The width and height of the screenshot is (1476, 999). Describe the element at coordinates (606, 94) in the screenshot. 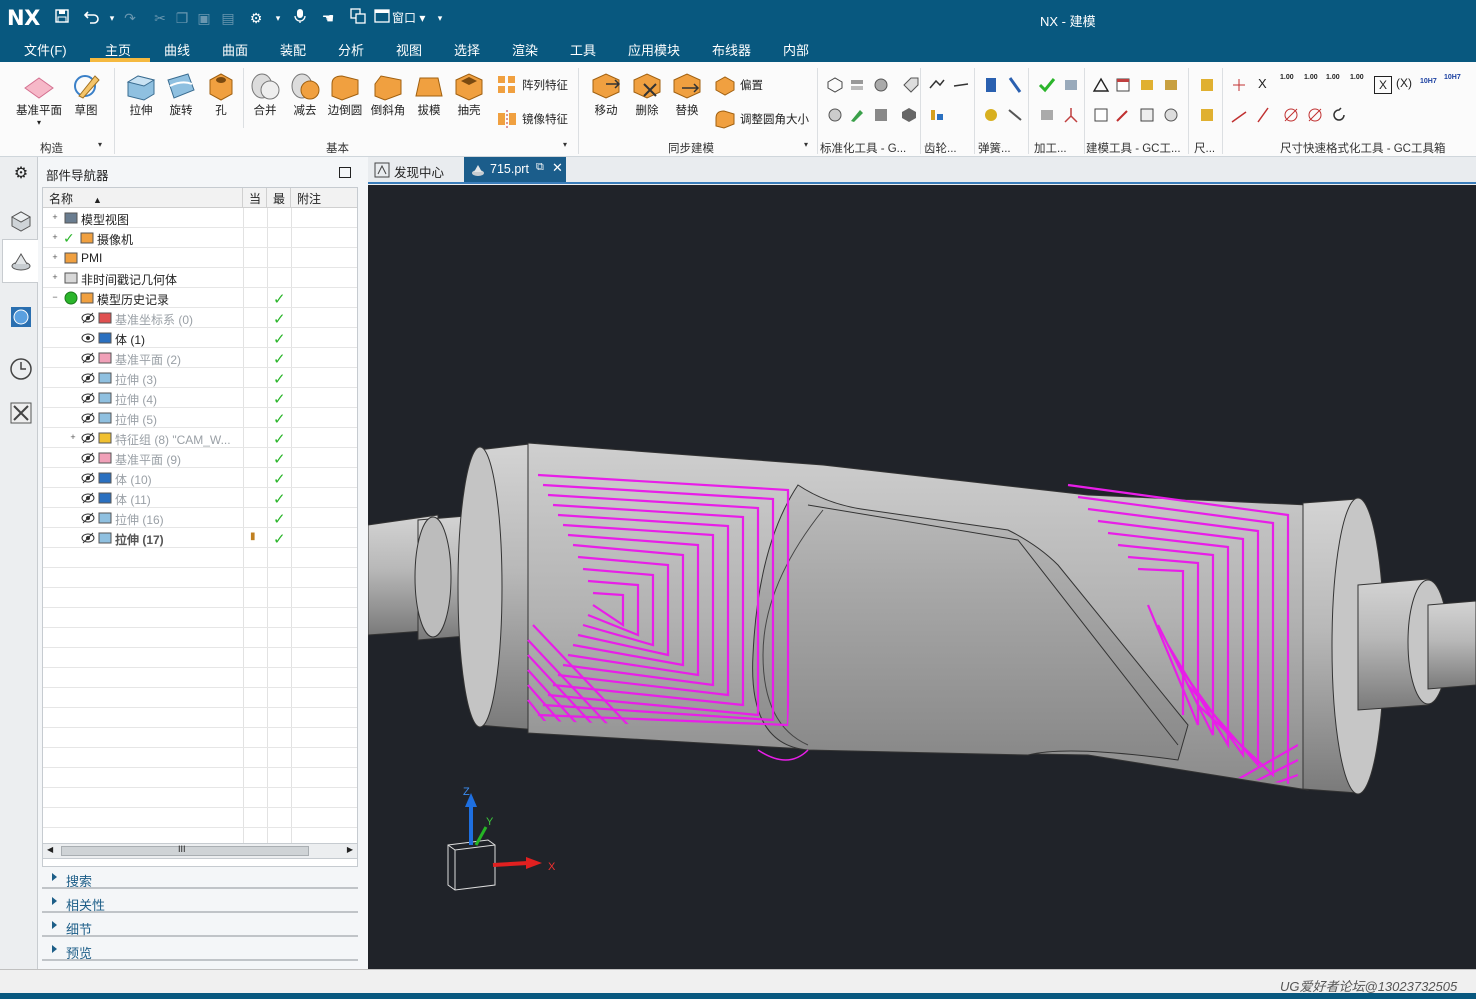

I see `move-face-button: 移动` at that location.